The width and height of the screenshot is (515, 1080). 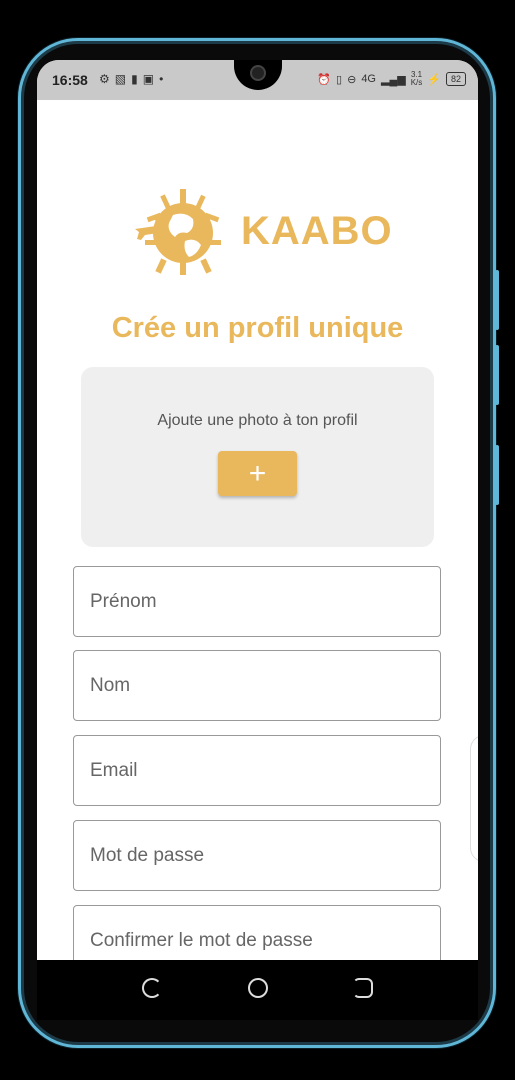 What do you see at coordinates (352, 79) in the screenshot?
I see `dnd-icon: ⊖` at bounding box center [352, 79].